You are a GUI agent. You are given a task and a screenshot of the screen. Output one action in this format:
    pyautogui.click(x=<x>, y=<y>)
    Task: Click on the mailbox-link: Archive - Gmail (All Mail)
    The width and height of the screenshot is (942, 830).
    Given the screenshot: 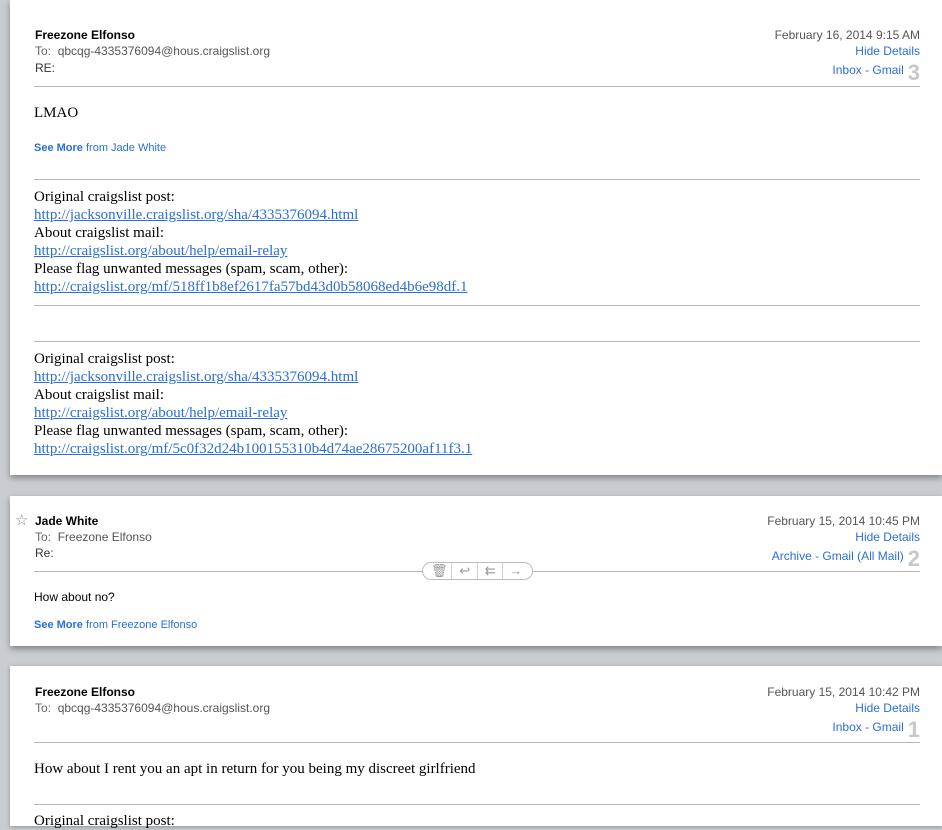 What is the action you would take?
    pyautogui.click(x=838, y=556)
    